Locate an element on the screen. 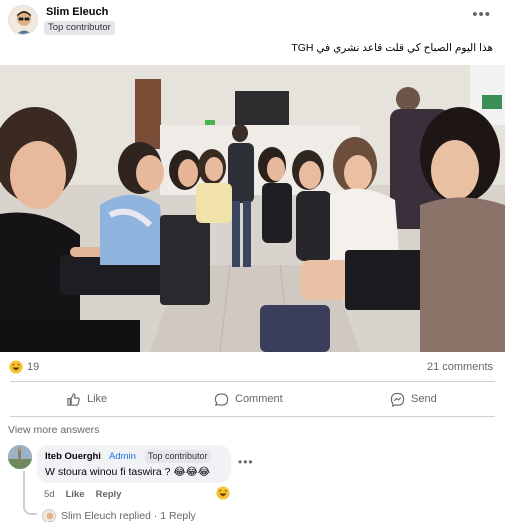 The height and width of the screenshot is (522, 505). comment-button: Comment is located at coordinates (248, 399).